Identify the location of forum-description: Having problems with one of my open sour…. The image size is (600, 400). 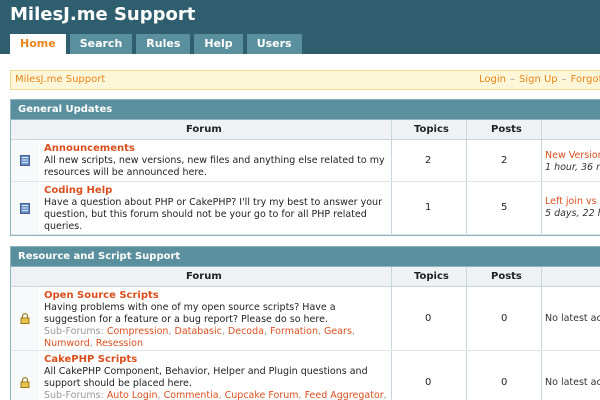
(190, 313).